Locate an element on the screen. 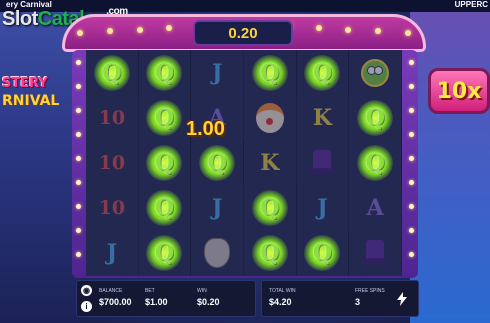 The width and height of the screenshot is (490, 323). bet-label: BET is located at coordinates (150, 291).